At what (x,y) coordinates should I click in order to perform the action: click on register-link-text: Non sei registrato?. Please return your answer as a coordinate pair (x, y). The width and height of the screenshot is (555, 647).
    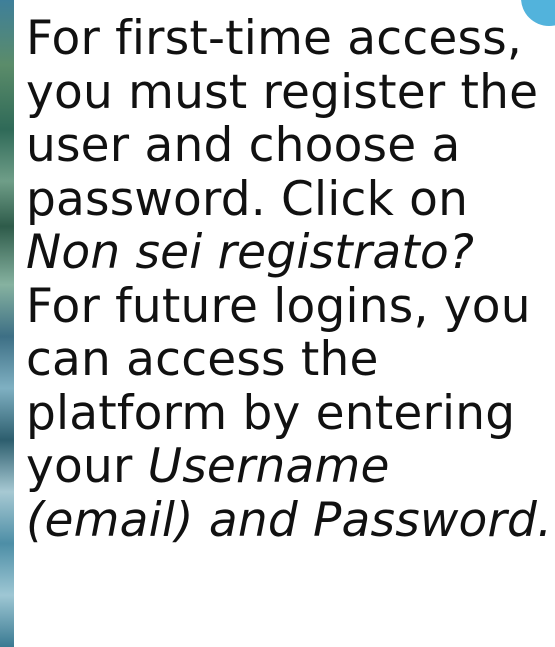
    Looking at the image, I should click on (250, 252).